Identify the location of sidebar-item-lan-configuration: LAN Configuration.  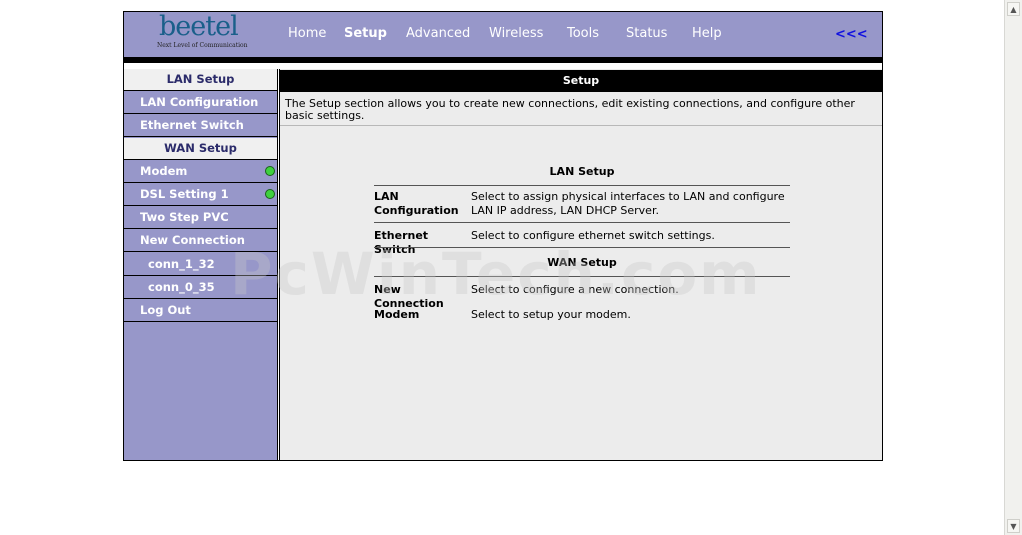
(200, 103).